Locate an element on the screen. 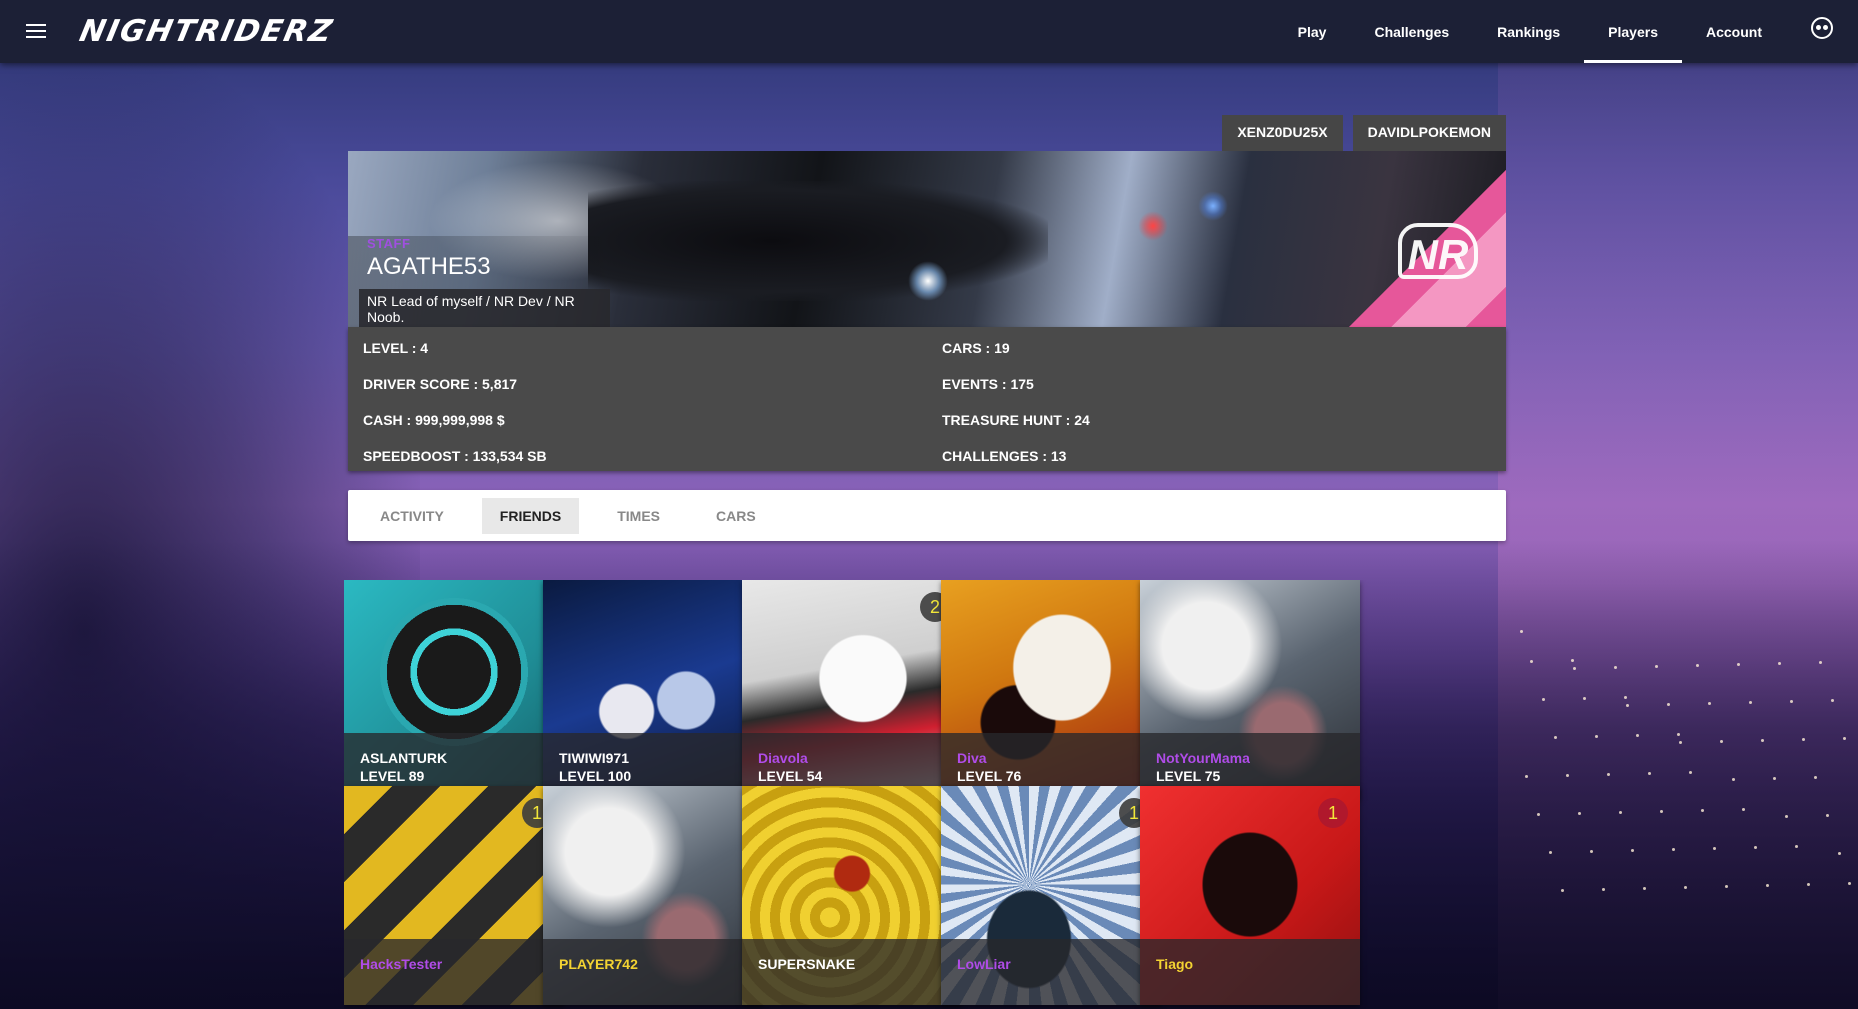 The width and height of the screenshot is (1858, 1009). profile-button-xenz0du25x: XENZ0DU25X is located at coordinates (1282, 133).